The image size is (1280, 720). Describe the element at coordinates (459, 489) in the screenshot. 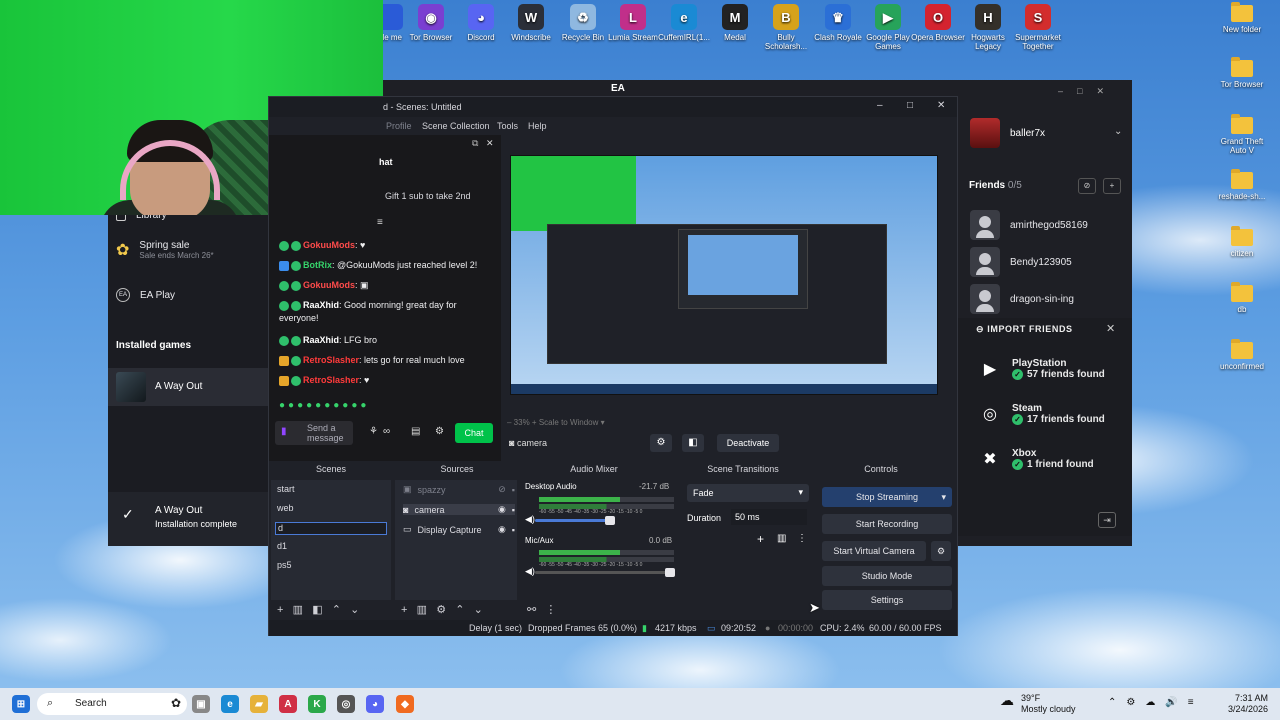

I see `source-item: ▣ spazzy ⊘ ▪` at that location.